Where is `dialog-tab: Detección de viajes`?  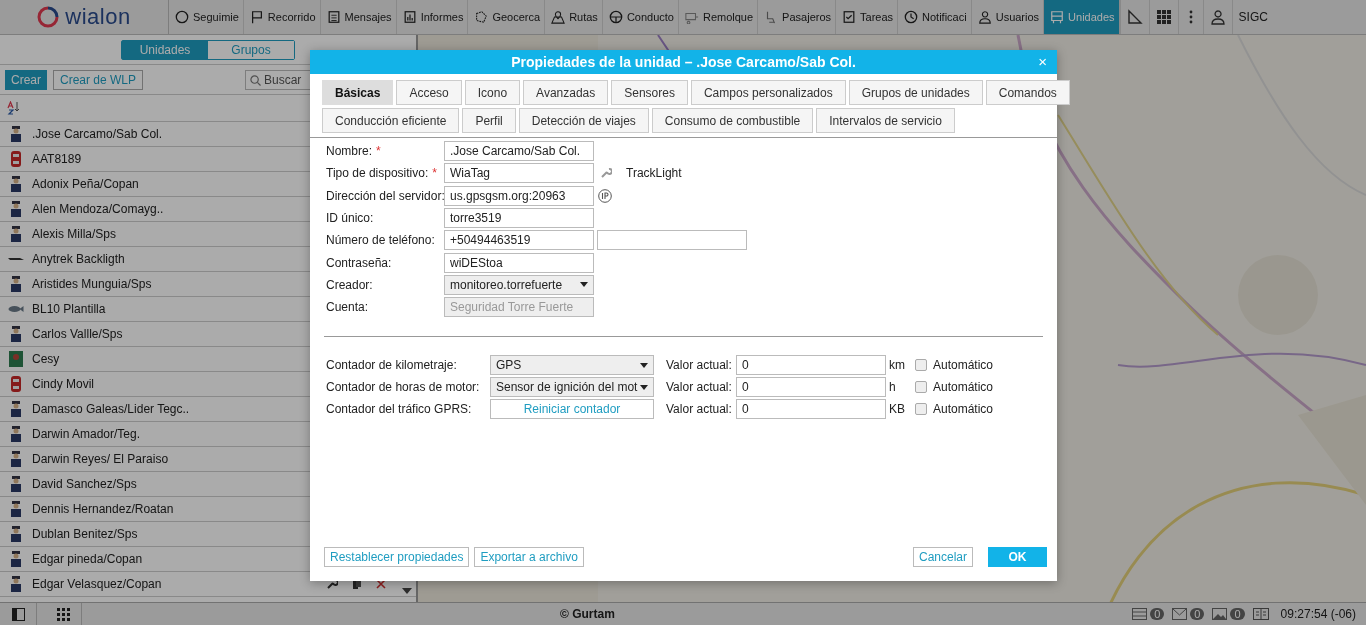 dialog-tab: Detección de viajes is located at coordinates (583, 120).